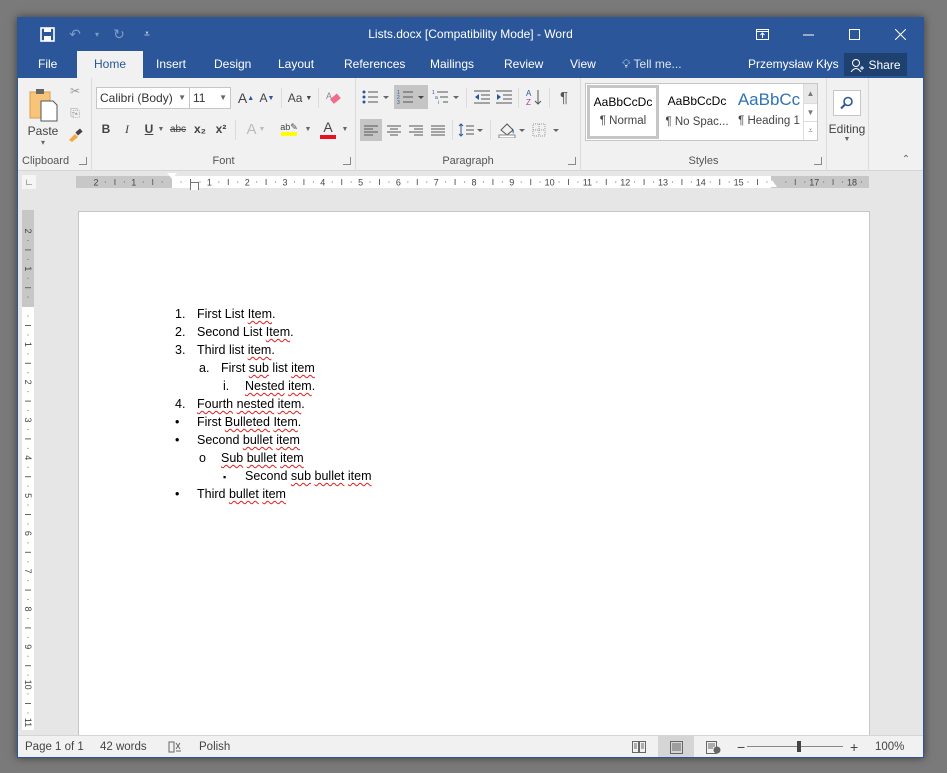 This screenshot has height=773, width=947. I want to click on list-item: First List Item., so click(236, 314).